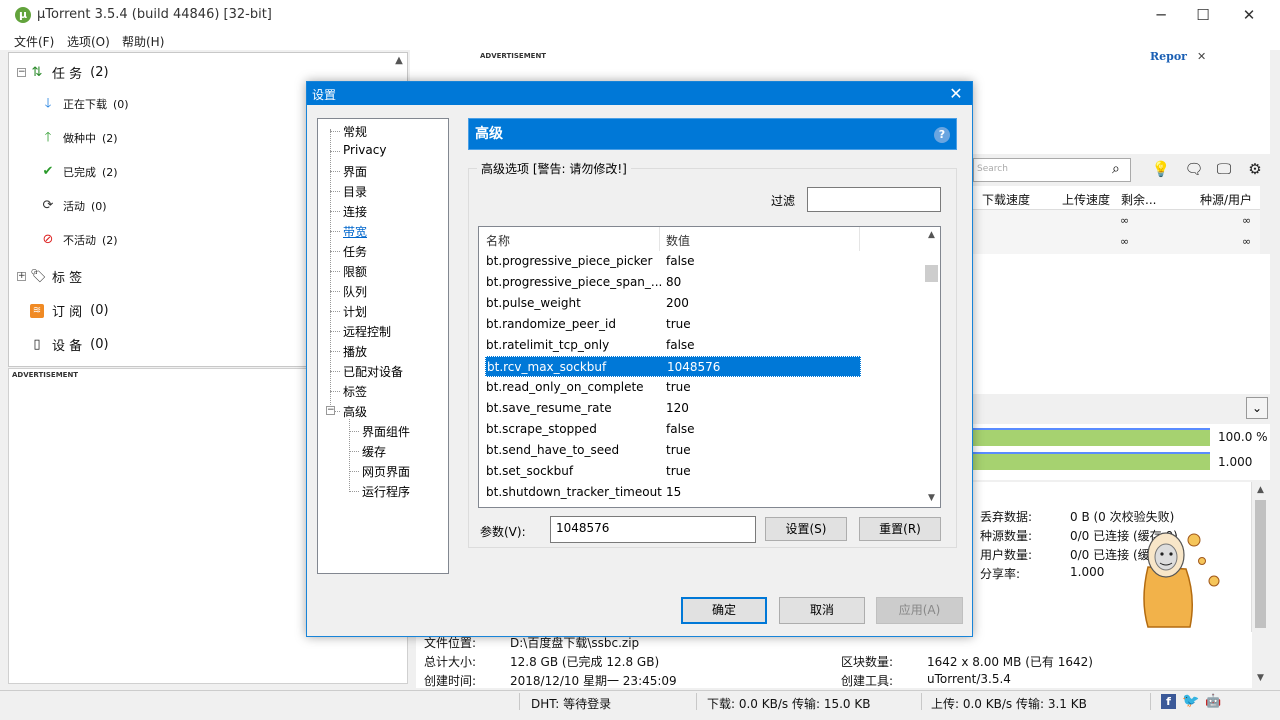  I want to click on sidebar-item-seeding: 🡑 做种中 (2), so click(79, 138).